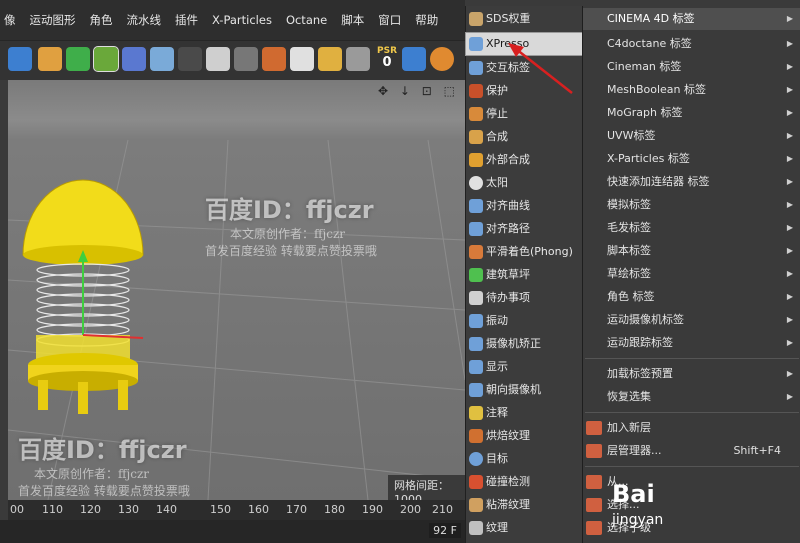 Image resolution: width=800 pixels, height=543 pixels. Describe the element at coordinates (524, 137) in the screenshot. I see `menu-item-compositing: 合成` at that location.